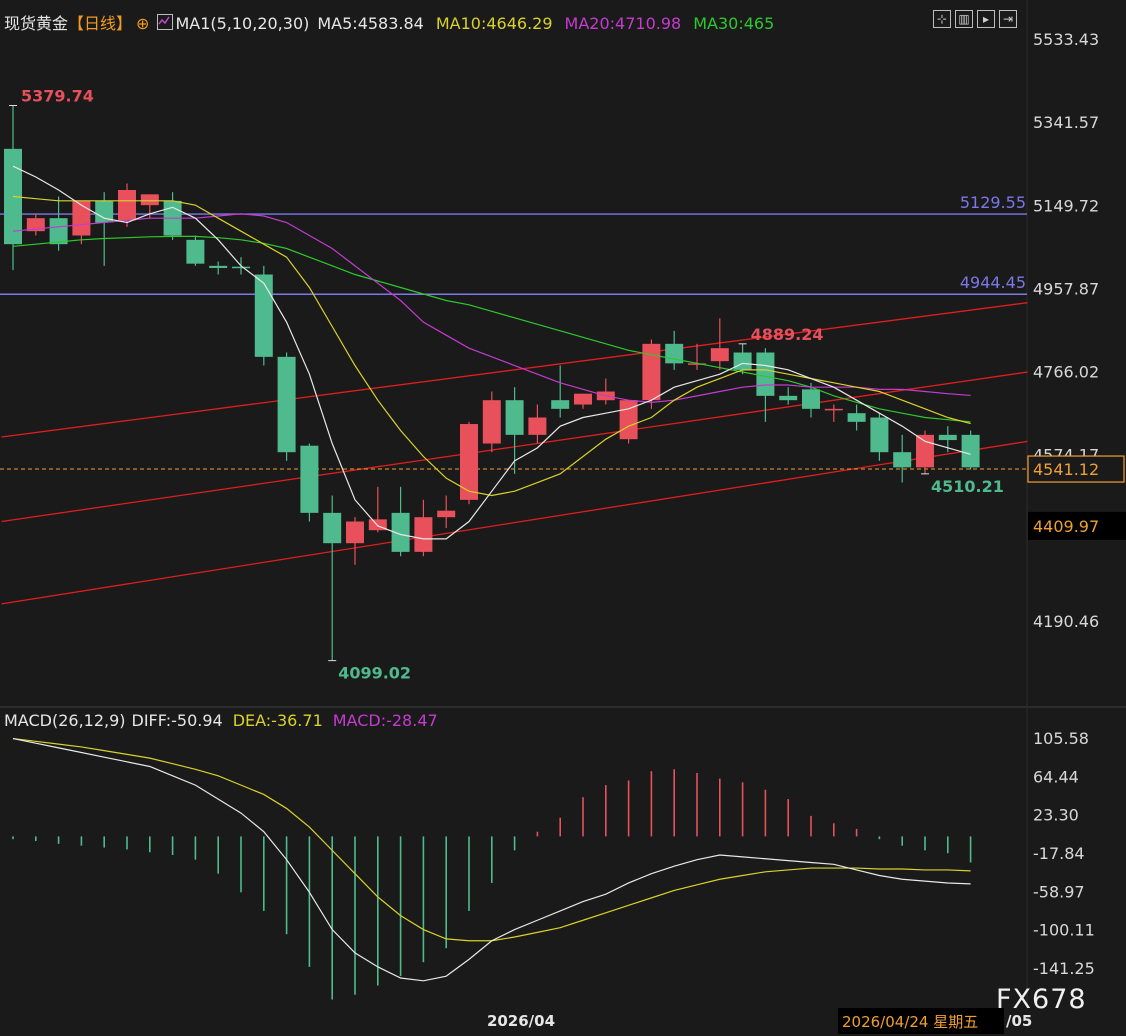  I want to click on macd-tick-label: -58.97, so click(1059, 891).